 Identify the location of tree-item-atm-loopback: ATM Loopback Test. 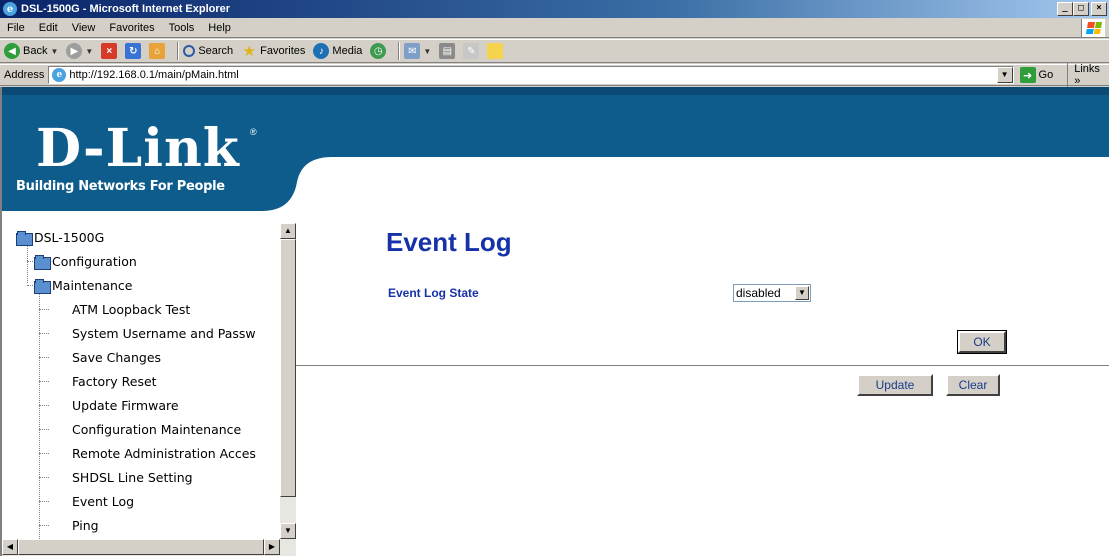
(131, 309).